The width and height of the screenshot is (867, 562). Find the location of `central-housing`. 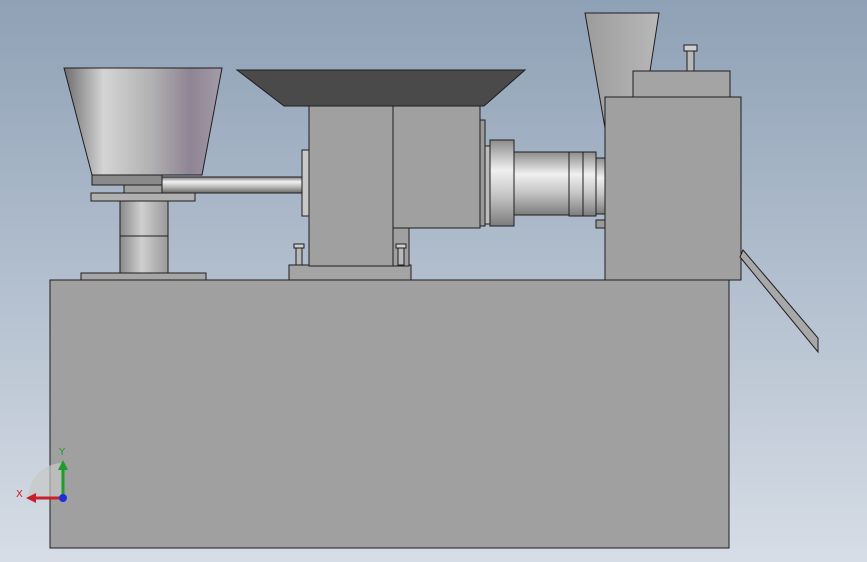

central-housing is located at coordinates (387, 193).